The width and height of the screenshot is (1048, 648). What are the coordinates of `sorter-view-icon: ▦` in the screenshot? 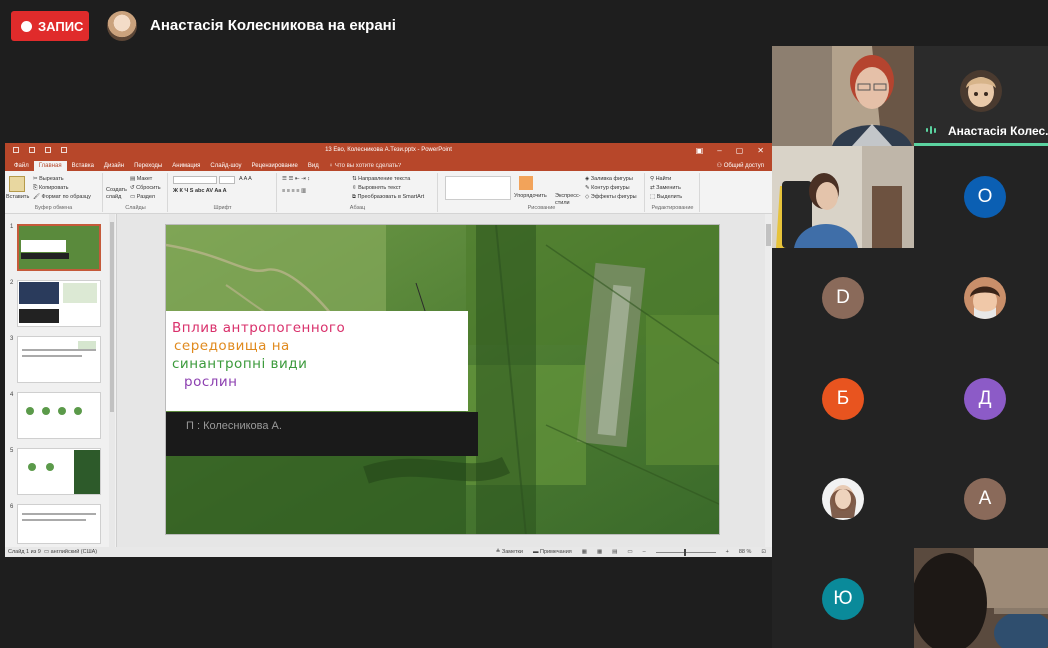 It's located at (599, 552).